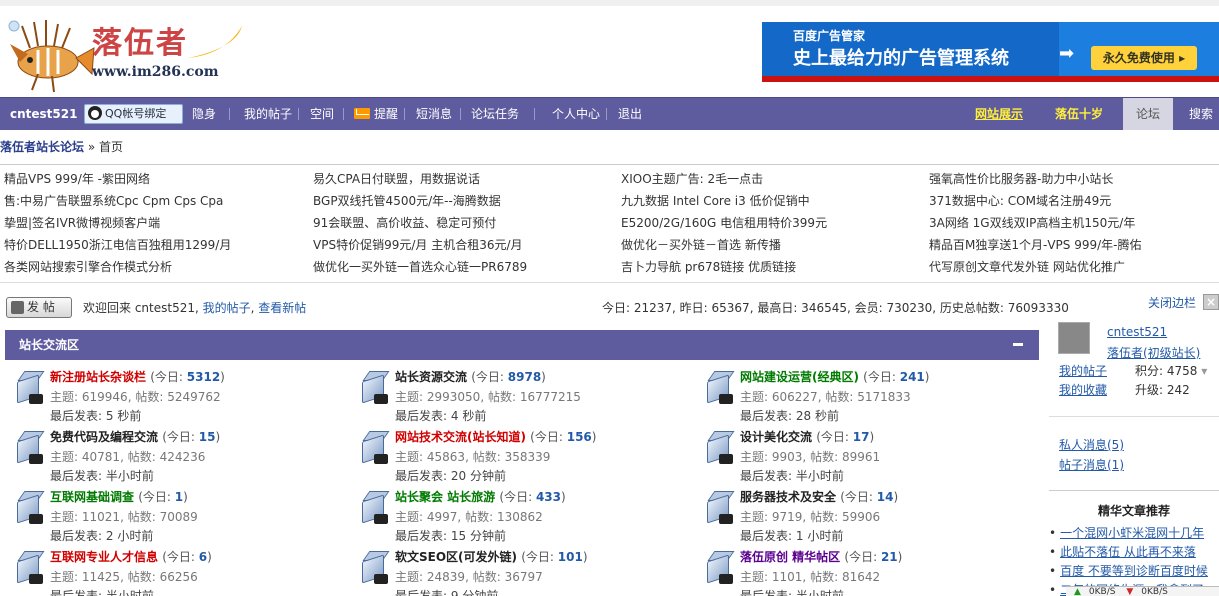 This screenshot has width=1219, height=596. I want to click on banner-button: 永久免费使用 ▸, so click(1144, 58).